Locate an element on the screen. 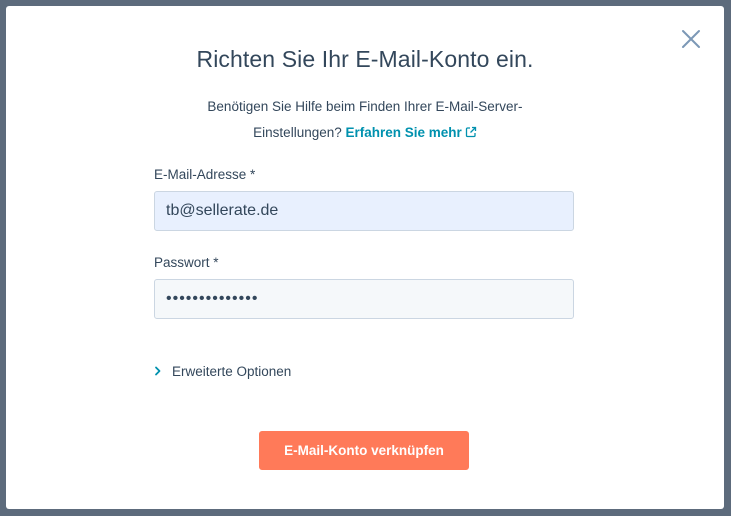  password-field is located at coordinates (364, 299).